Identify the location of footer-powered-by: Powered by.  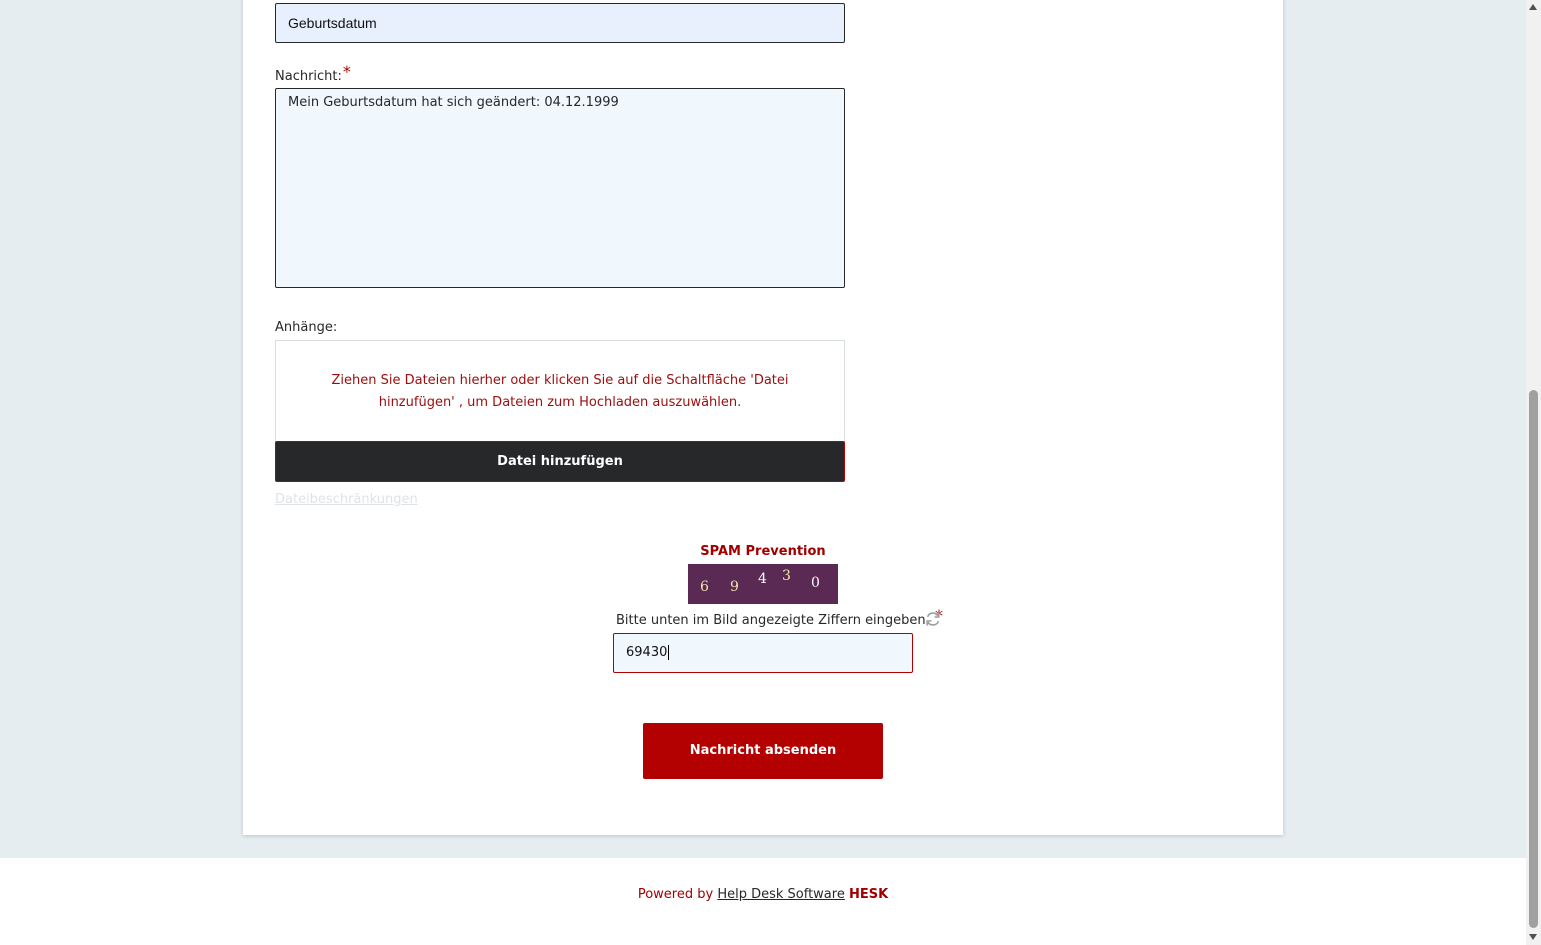
(675, 894).